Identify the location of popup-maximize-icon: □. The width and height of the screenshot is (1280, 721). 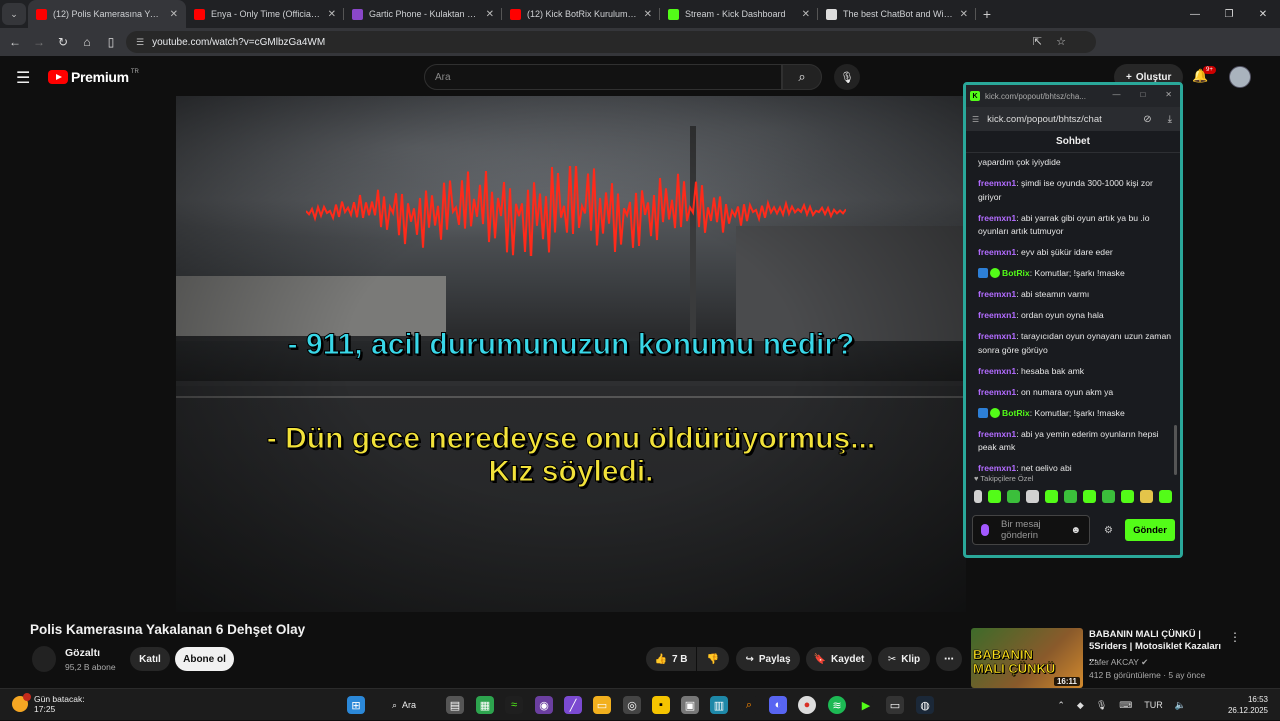
(1142, 94).